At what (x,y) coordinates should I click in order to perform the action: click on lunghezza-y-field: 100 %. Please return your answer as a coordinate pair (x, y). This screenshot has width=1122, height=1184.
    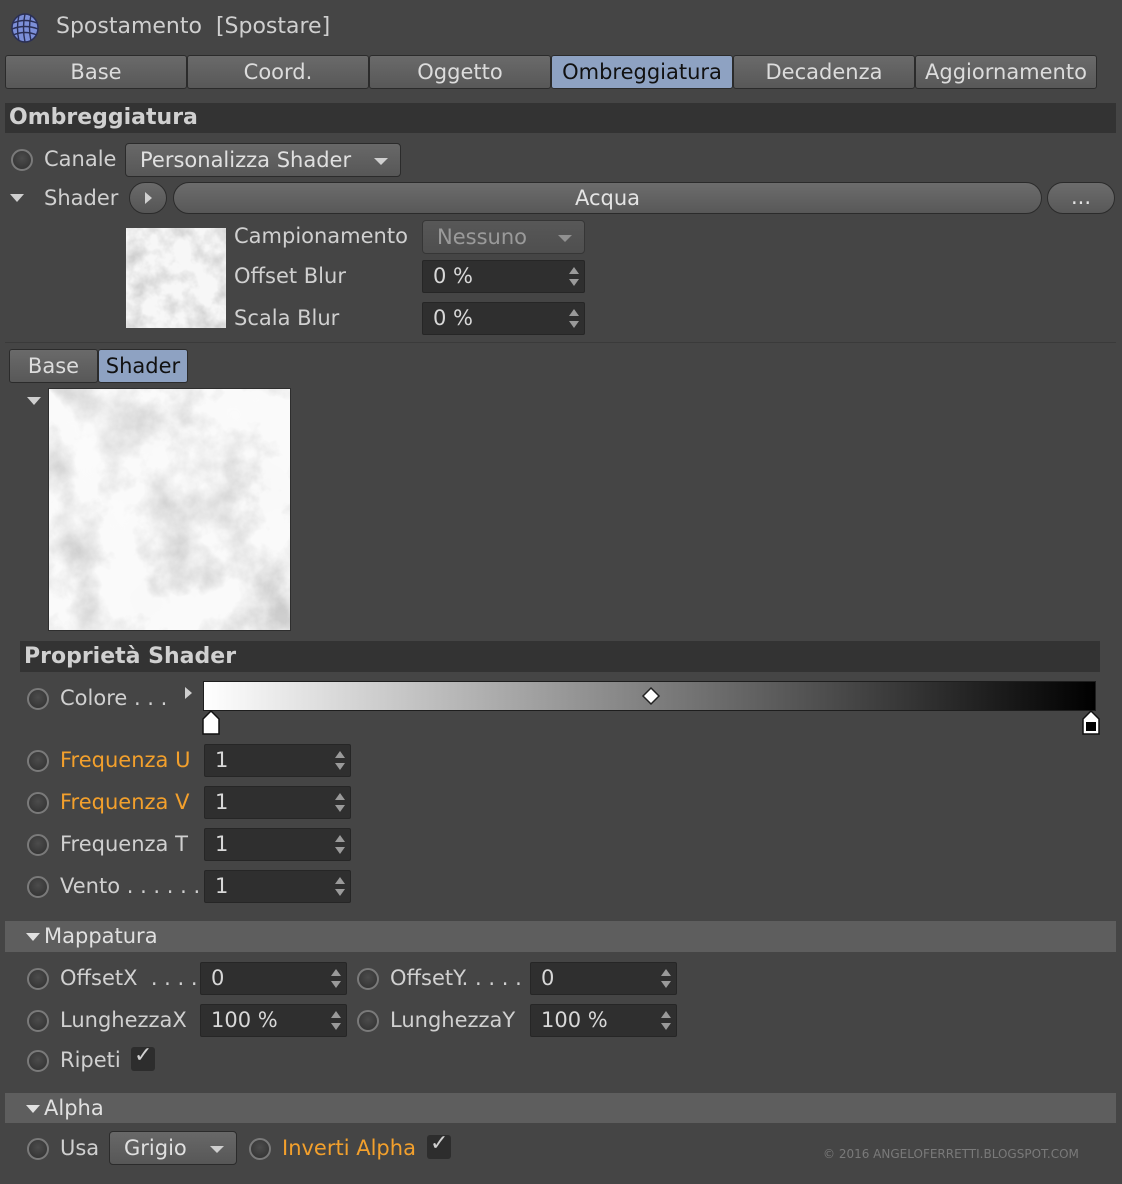
    Looking at the image, I should click on (603, 1020).